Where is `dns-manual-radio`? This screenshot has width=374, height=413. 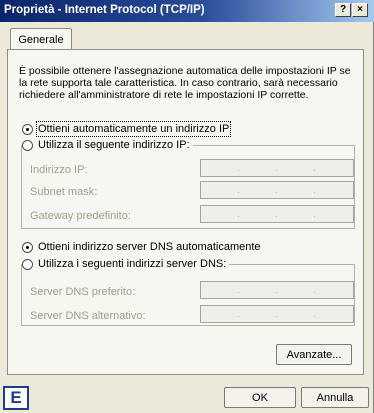
dns-manual-radio is located at coordinates (27, 264).